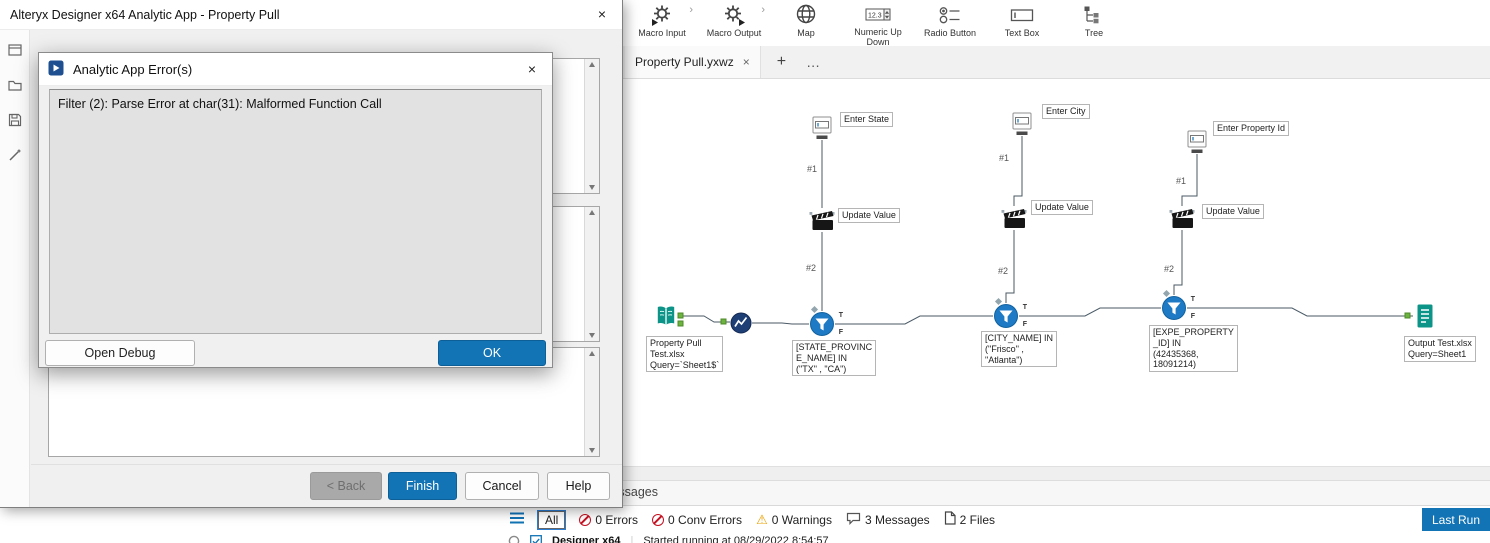 Image resolution: width=1490 pixels, height=543 pixels. I want to click on annotation-input-data: Property Pull Test.xlsx Query=`Sheet1$`, so click(685, 354).